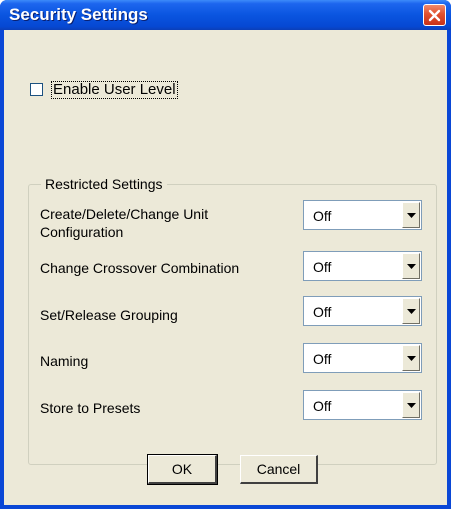 This screenshot has width=451, height=509. What do you see at coordinates (114, 90) in the screenshot?
I see `enable-user-level-label: Enable User Level` at bounding box center [114, 90].